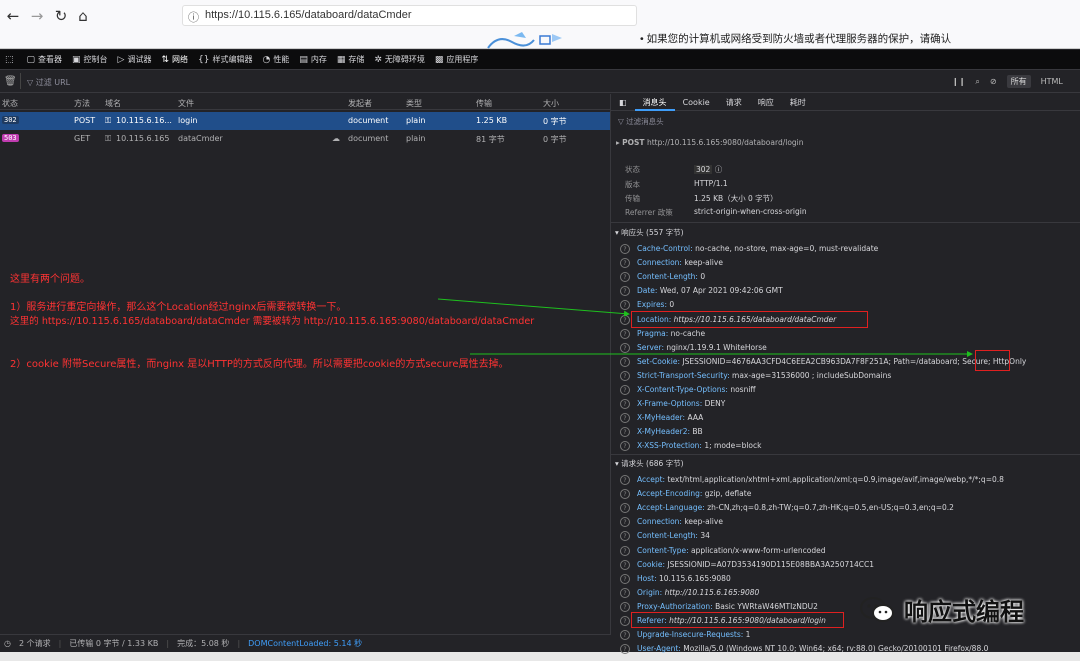  Describe the element at coordinates (193, 17) in the screenshot. I see `site-info-icon: ⓘ` at that location.